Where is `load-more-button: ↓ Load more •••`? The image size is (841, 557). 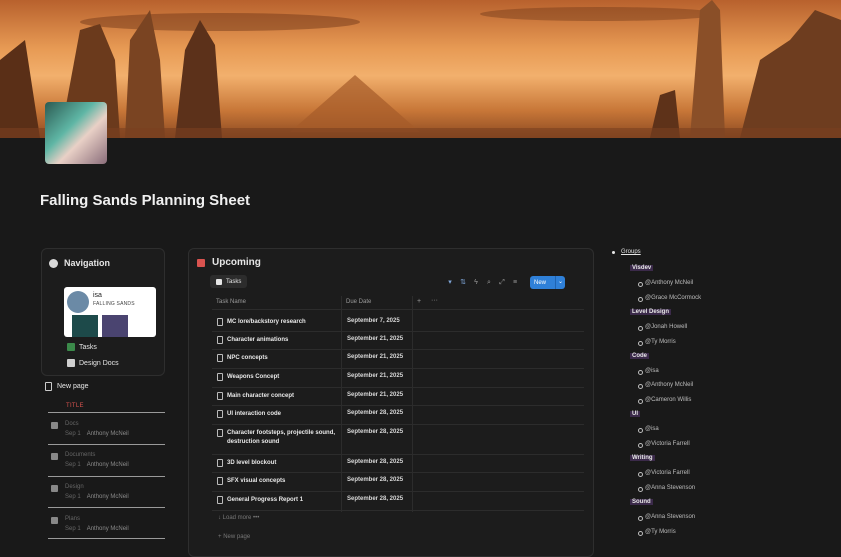 load-more-button: ↓ Load more ••• is located at coordinates (238, 518).